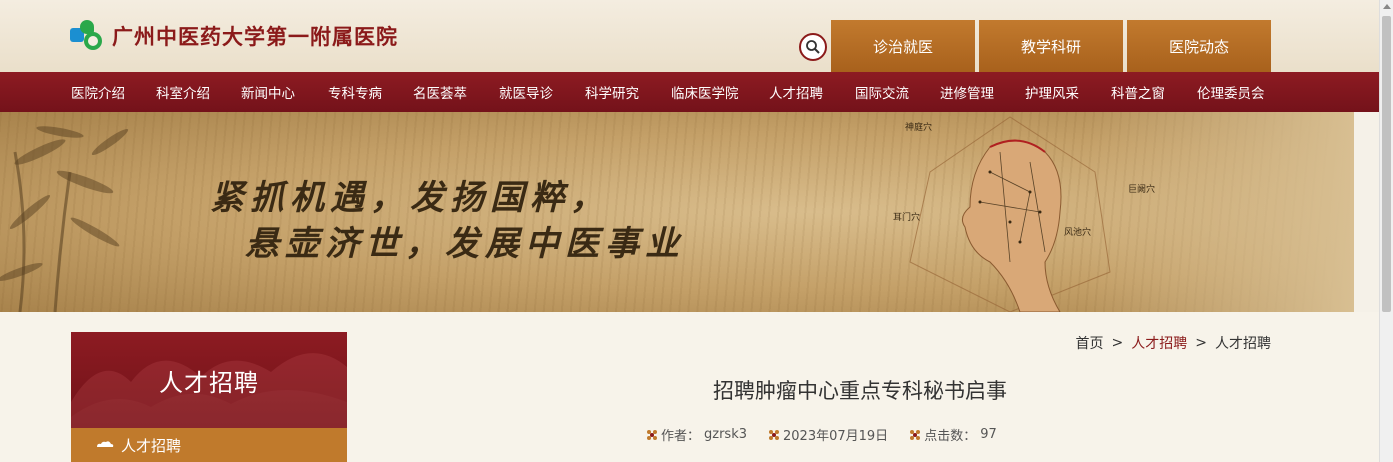  I want to click on nav-item-research: 科学研究, so click(628, 92).